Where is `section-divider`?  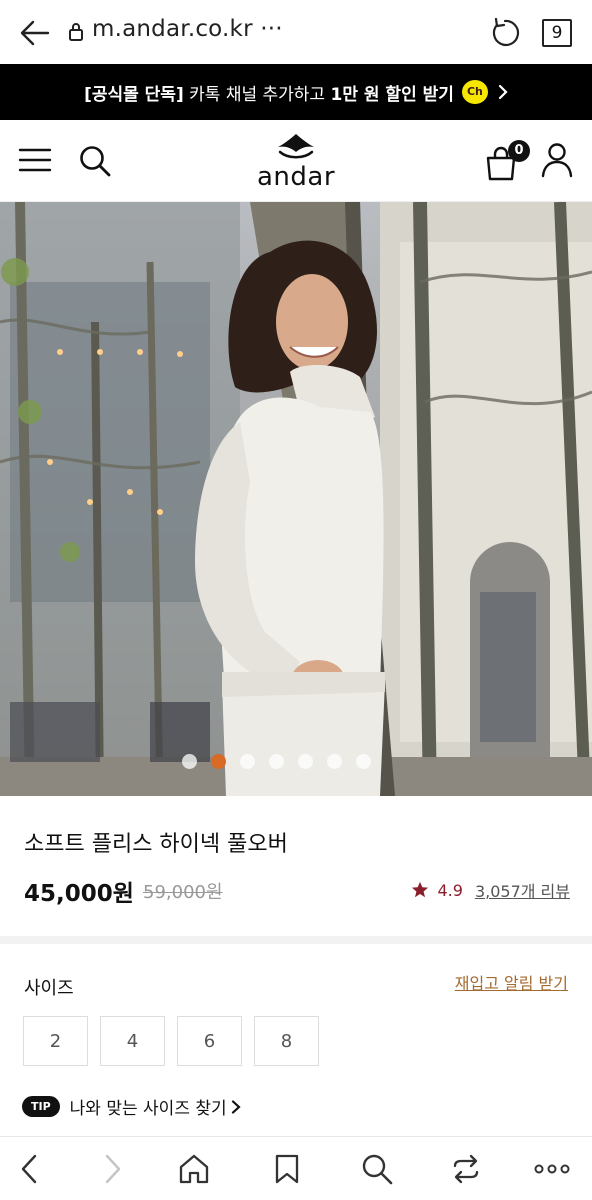 section-divider is located at coordinates (296, 940).